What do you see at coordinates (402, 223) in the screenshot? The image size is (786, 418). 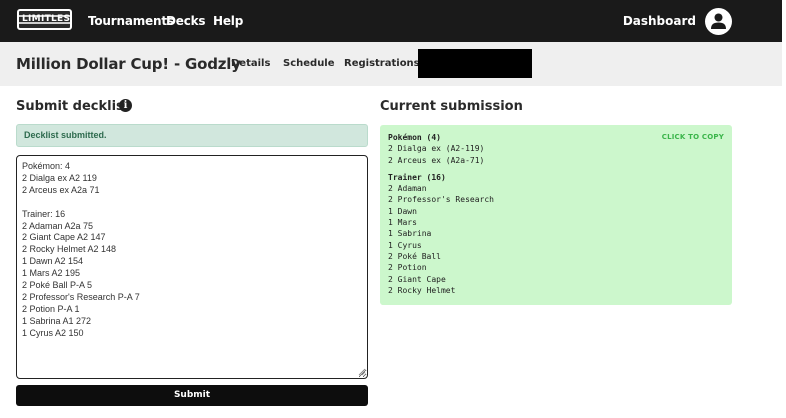 I see `card-line: 1 Mars` at bounding box center [402, 223].